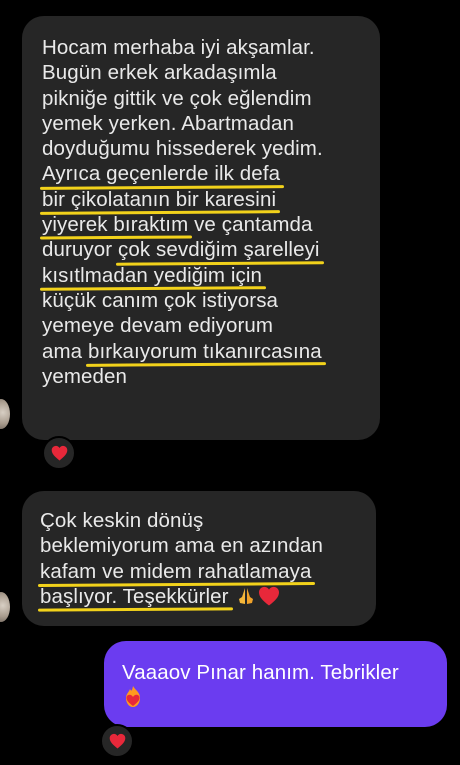 This screenshot has height=765, width=460. Describe the element at coordinates (168, 123) in the screenshot. I see `message-line: yemek yerken. Abartmadan` at that location.